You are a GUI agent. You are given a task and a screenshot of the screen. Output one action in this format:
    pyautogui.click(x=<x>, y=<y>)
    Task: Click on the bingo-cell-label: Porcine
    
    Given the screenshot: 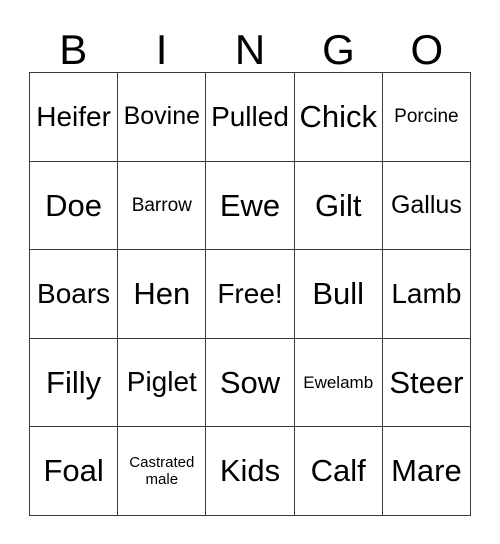 What is the action you would take?
    pyautogui.click(x=426, y=117)
    